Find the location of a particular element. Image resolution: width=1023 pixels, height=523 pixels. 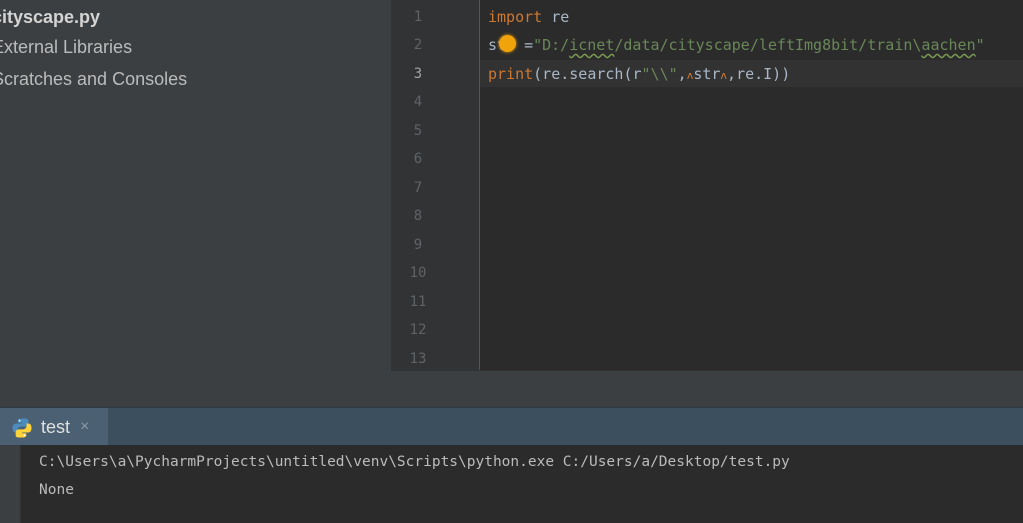

string-part: /data/cityscape/leftImg8bit/train\ is located at coordinates (768, 45).